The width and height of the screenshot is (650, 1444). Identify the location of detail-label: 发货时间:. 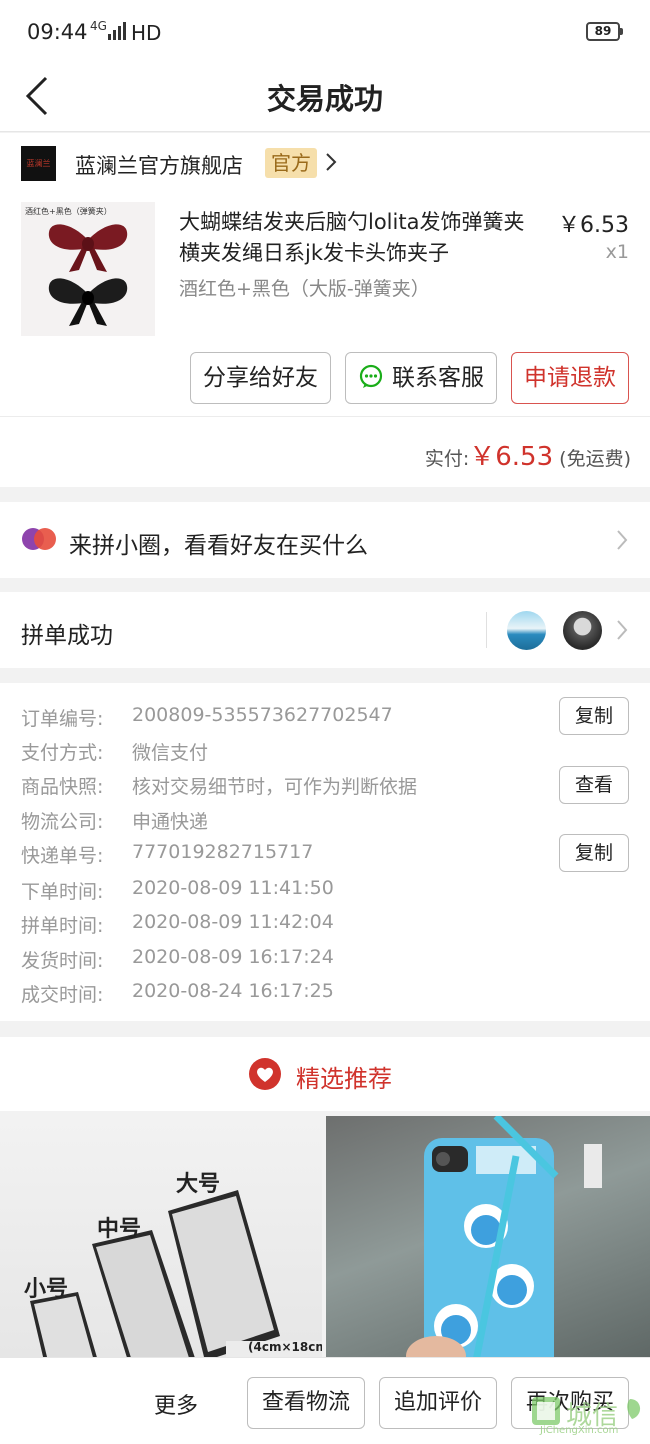
(62, 961).